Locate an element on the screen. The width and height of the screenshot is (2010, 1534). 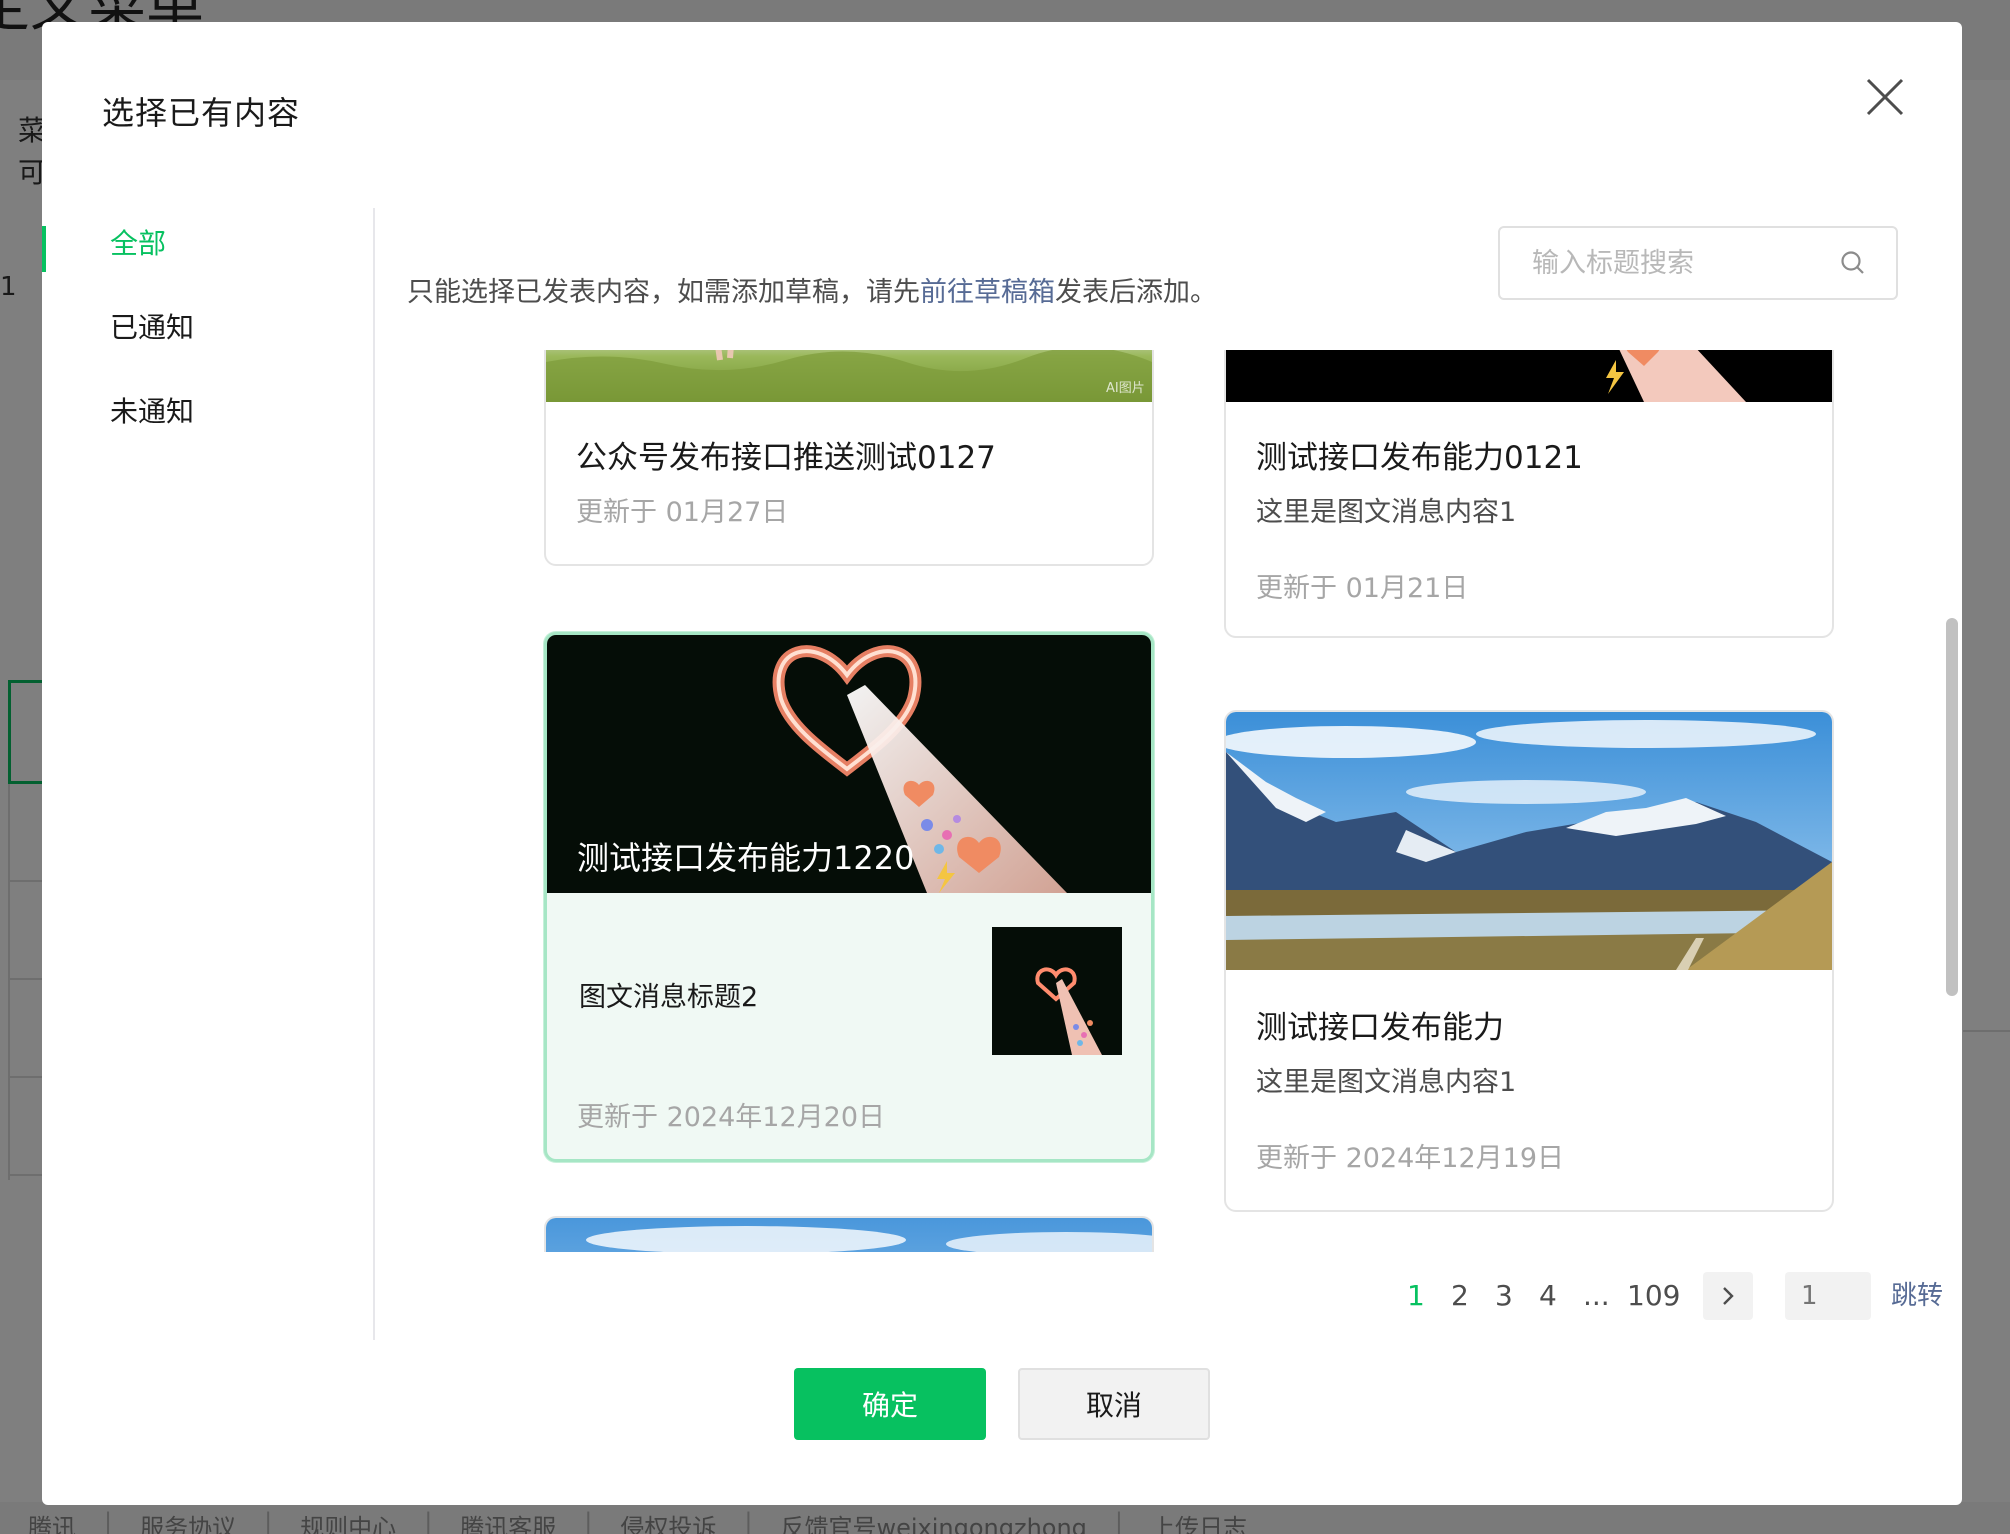
card-title: 测试接口发布能力1220 is located at coordinates (746, 858).